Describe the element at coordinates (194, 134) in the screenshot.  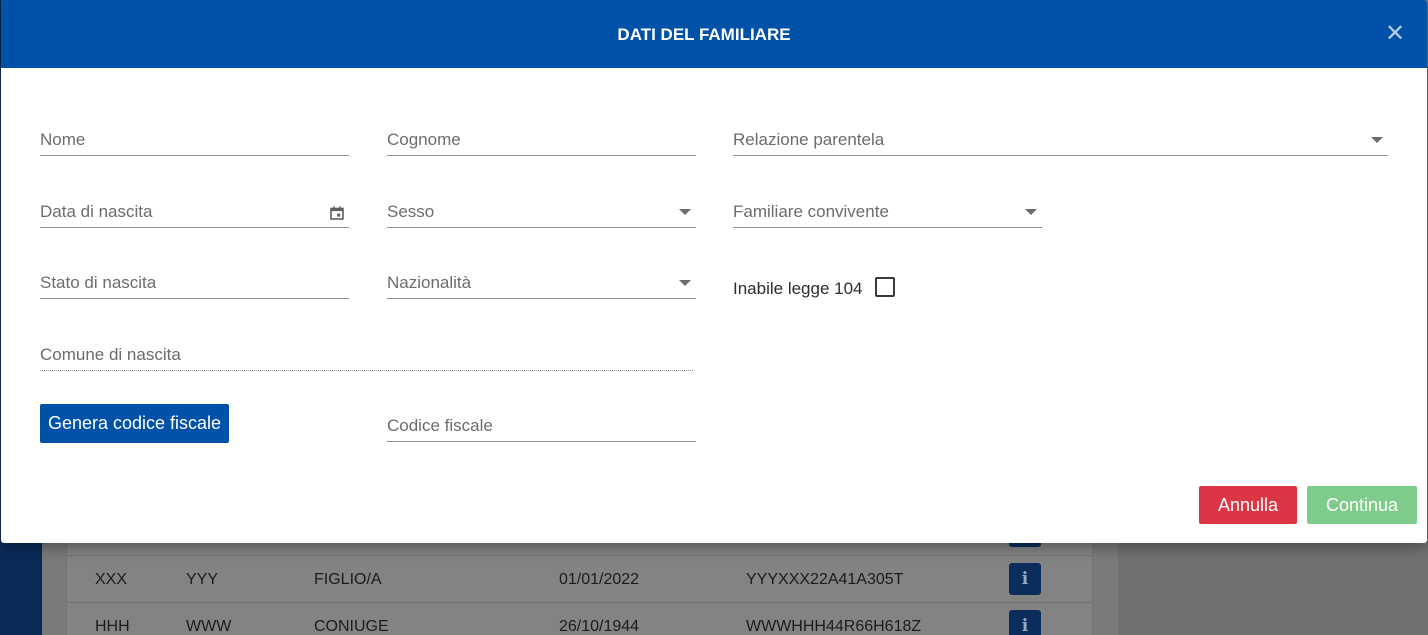
I see `nome-field: Nome` at that location.